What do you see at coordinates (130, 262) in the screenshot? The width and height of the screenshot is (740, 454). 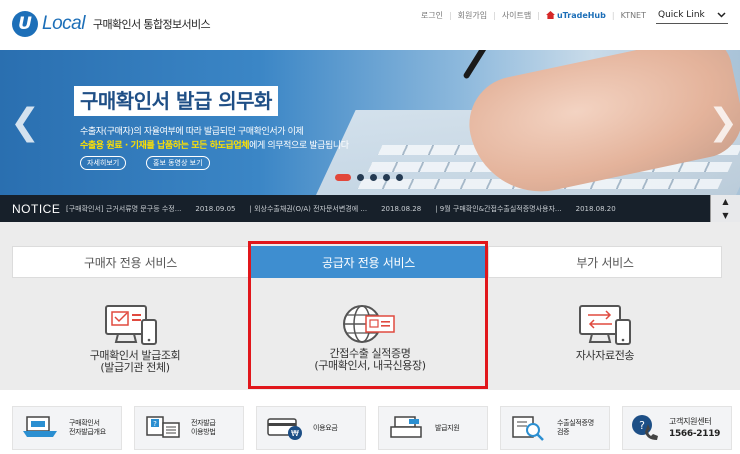 I see `tab-buyer-services: 구매자 전용 서비스` at bounding box center [130, 262].